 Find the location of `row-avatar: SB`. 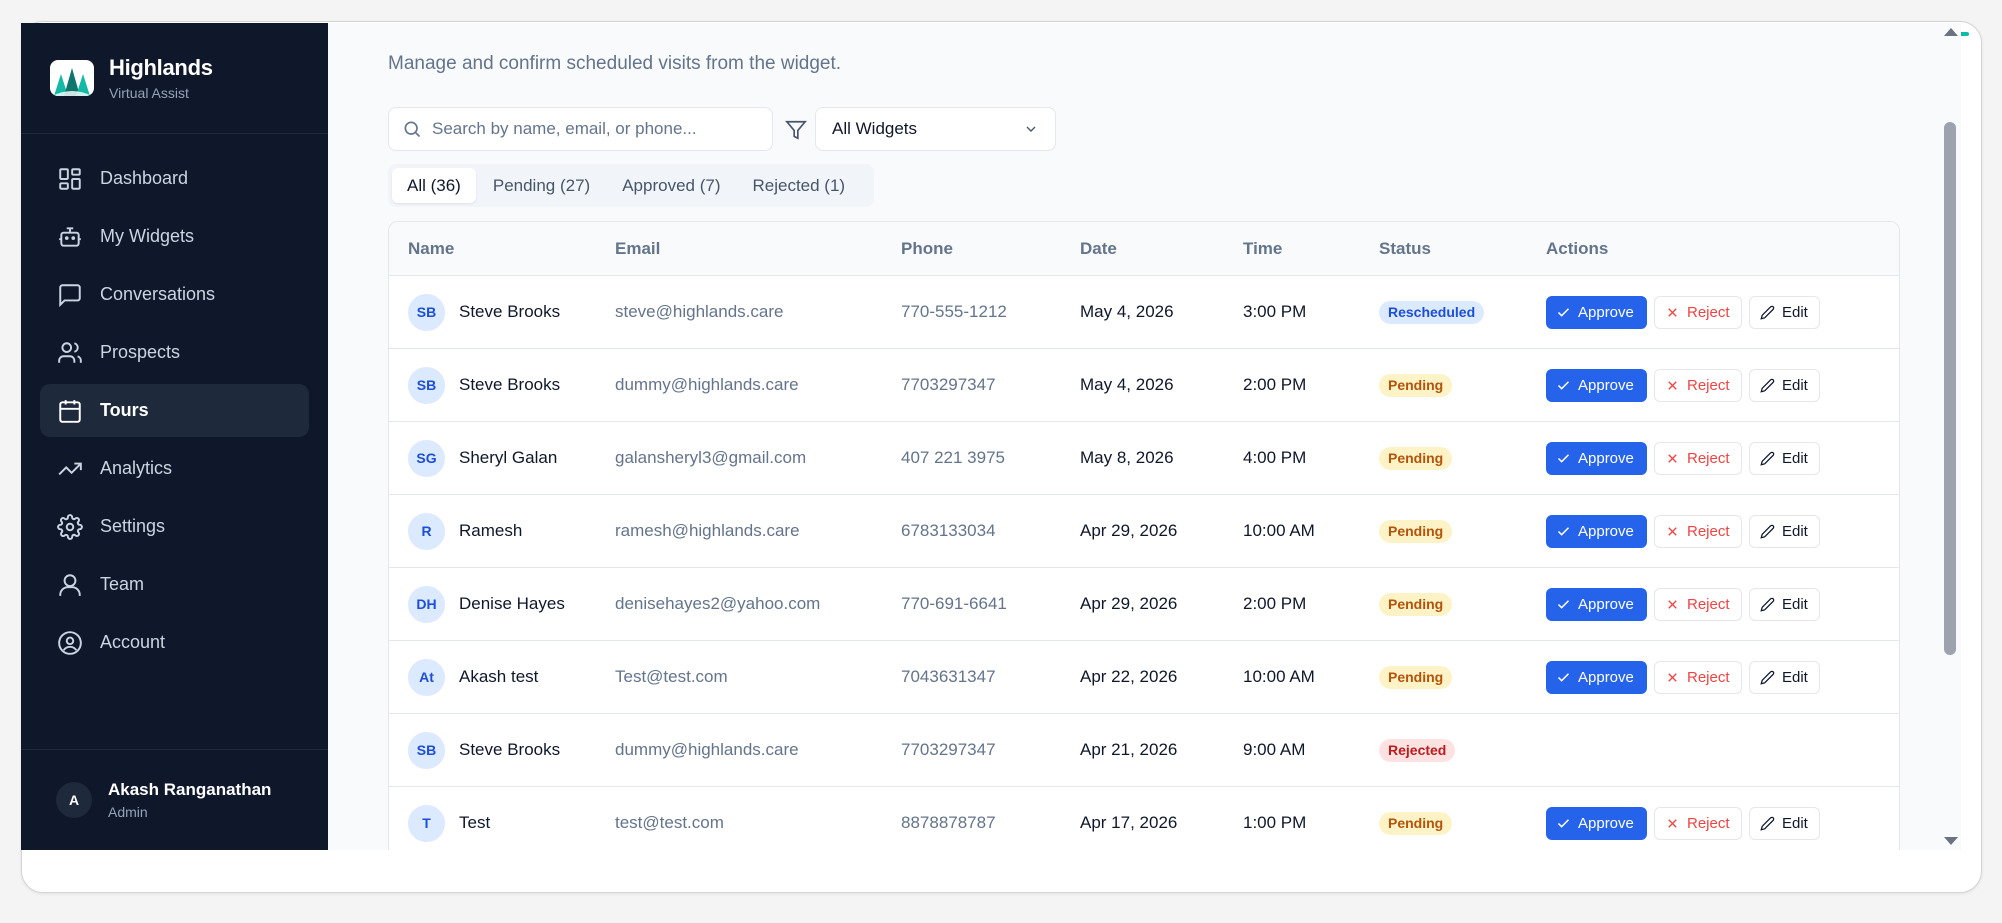

row-avatar: SB is located at coordinates (426, 750).